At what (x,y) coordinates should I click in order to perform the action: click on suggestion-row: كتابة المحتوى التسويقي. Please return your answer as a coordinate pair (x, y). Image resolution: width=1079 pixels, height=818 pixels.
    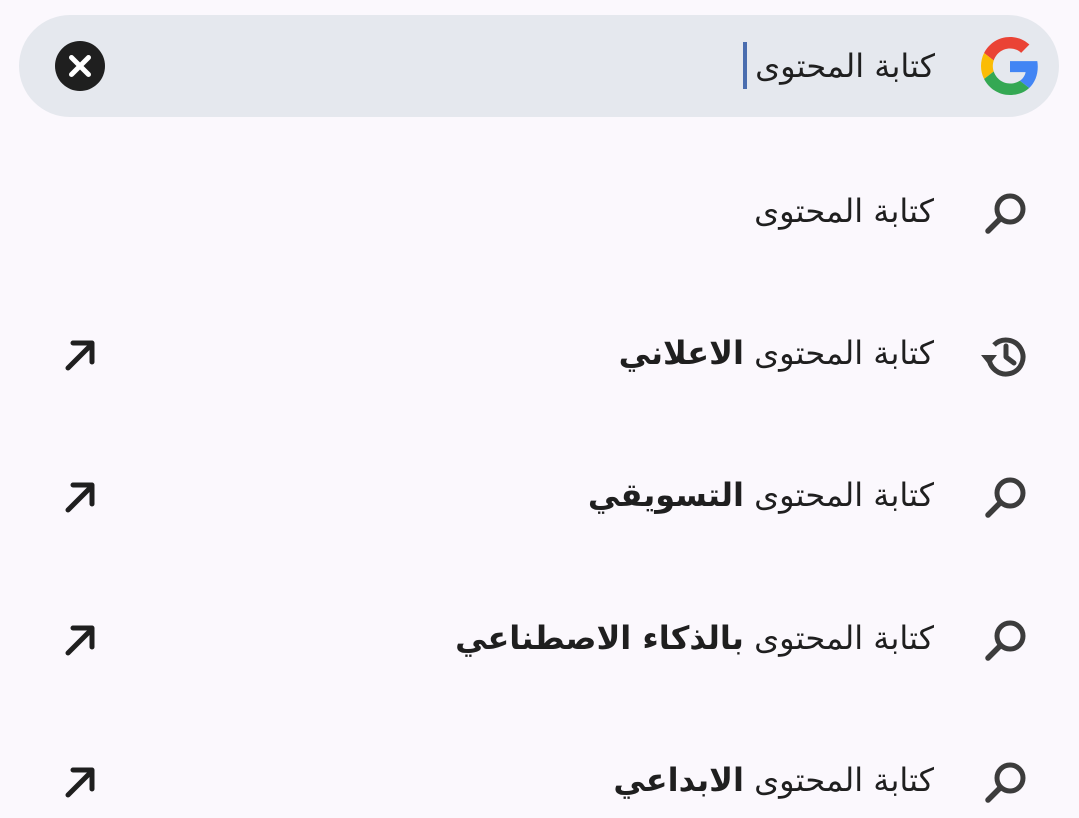
    Looking at the image, I should click on (539, 492).